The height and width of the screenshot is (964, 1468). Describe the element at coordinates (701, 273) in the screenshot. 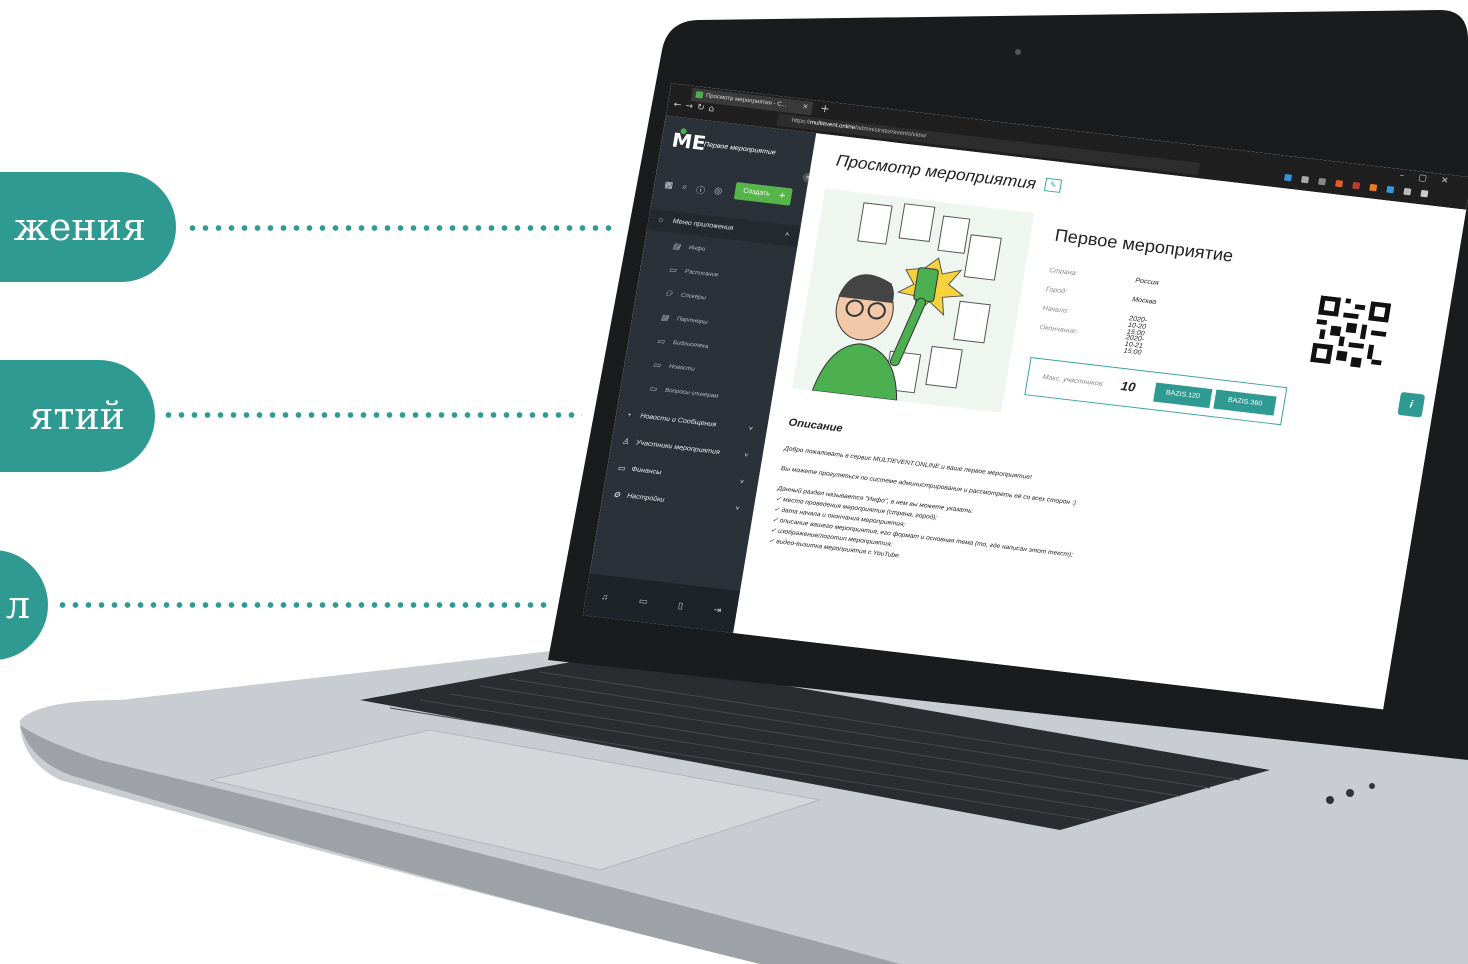

I see `sidebar-item-label: Расписание` at that location.